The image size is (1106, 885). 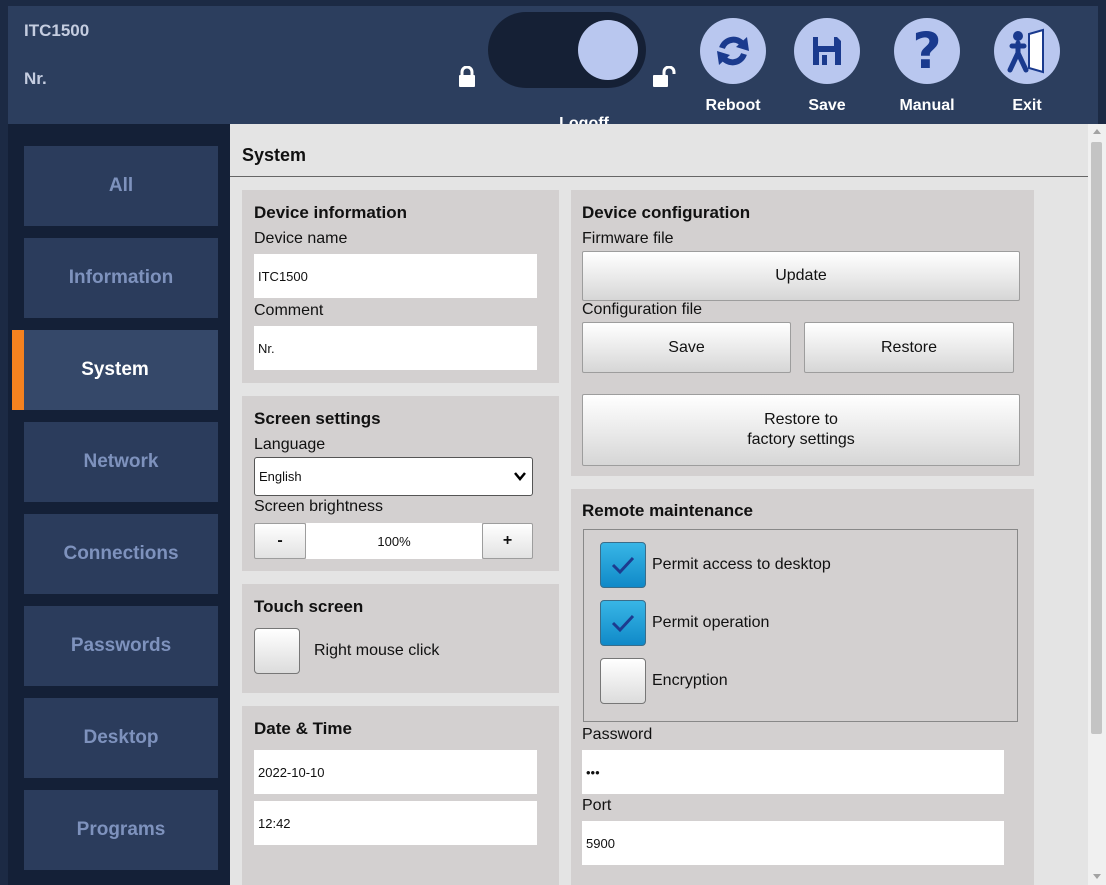 What do you see at coordinates (400, 795) in the screenshot?
I see `date-time-panel: Date & Time 2022-10-10 12:42` at bounding box center [400, 795].